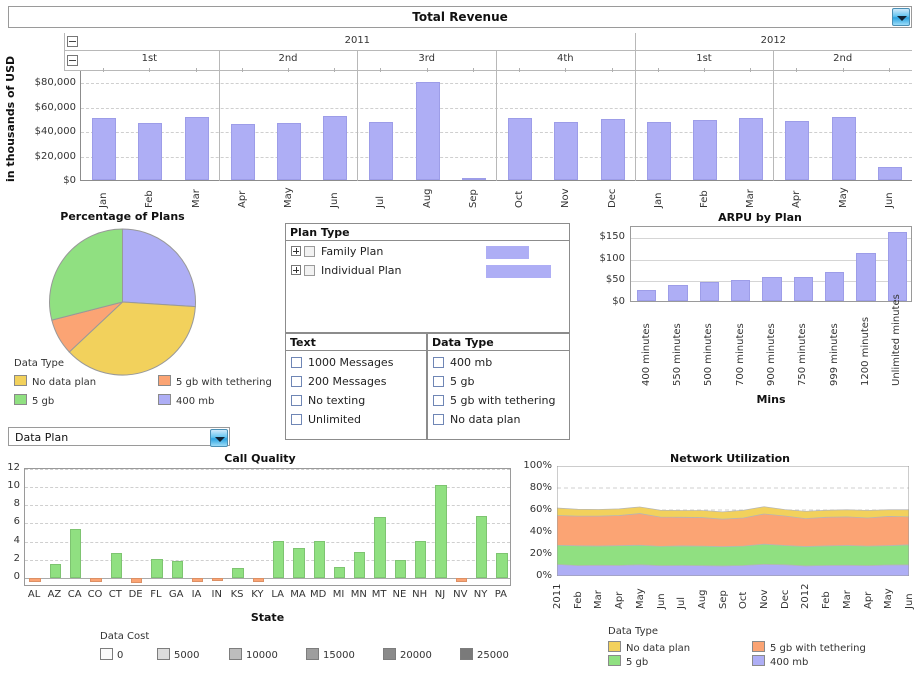 This screenshot has height=683, width=920. What do you see at coordinates (901, 17) in the screenshot?
I see `header-dropdown-button` at bounding box center [901, 17].